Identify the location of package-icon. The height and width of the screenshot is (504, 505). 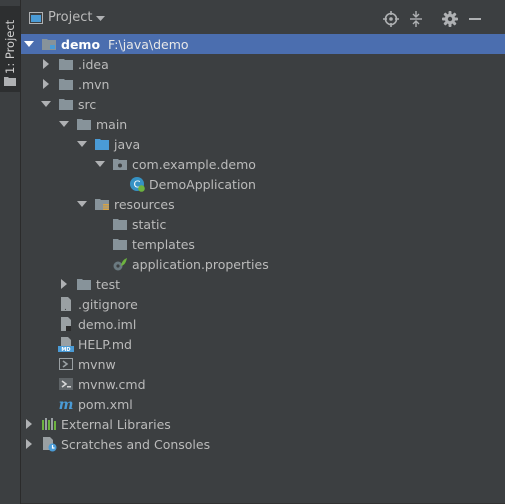
(120, 164).